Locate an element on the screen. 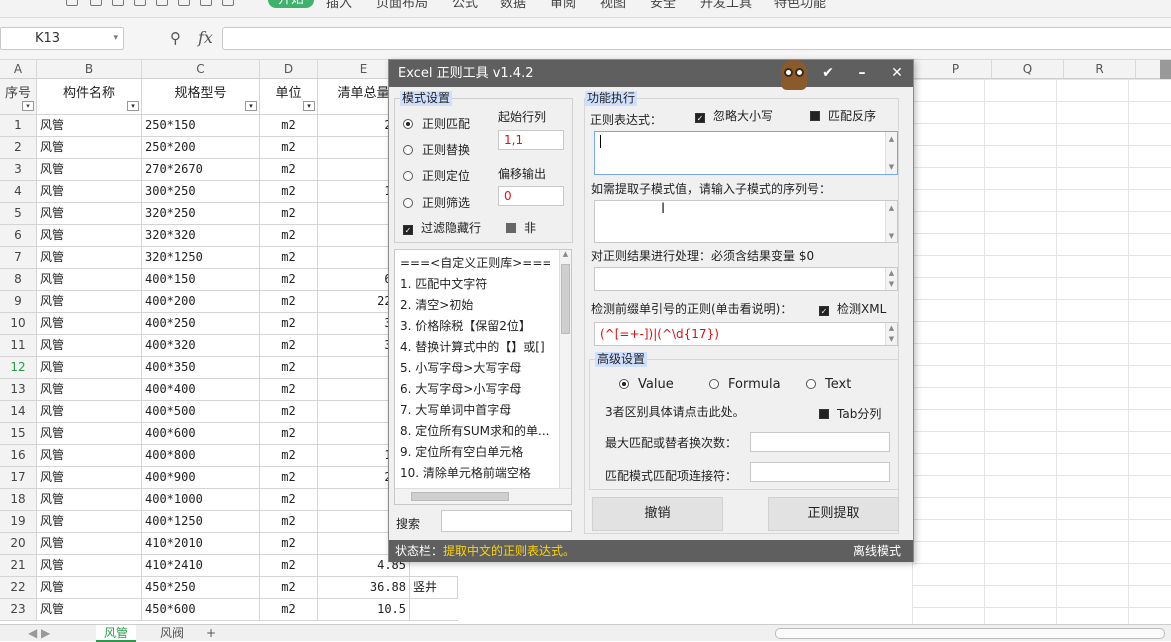 Image resolution: width=1171 pixels, height=642 pixels. list-item: 3. 价格除税【保留2位】 is located at coordinates (475, 325).